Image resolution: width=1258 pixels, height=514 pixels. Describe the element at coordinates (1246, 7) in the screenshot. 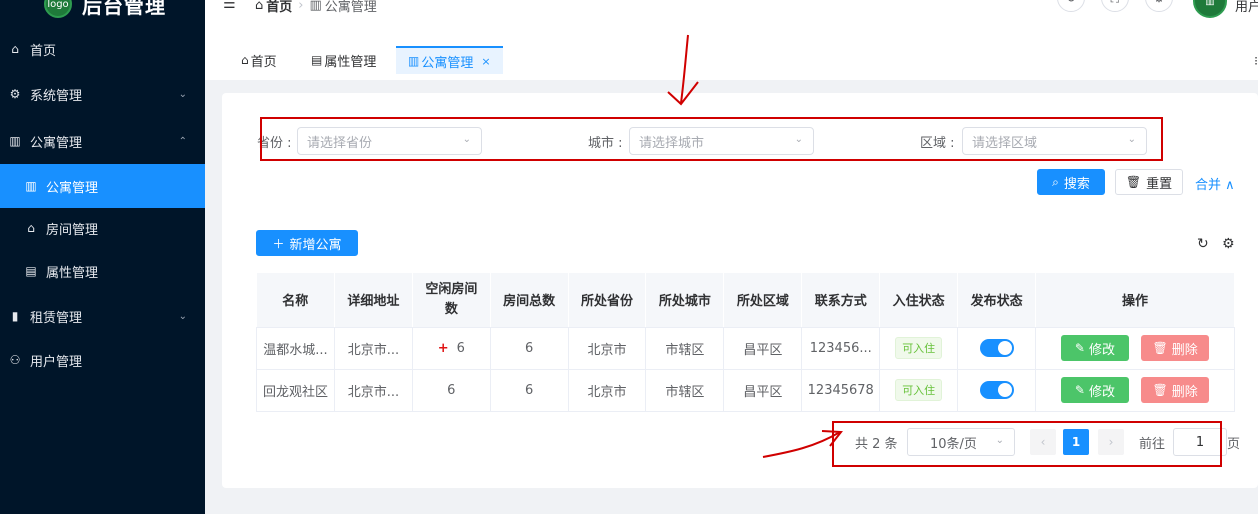

I see `user-name: 用户` at that location.